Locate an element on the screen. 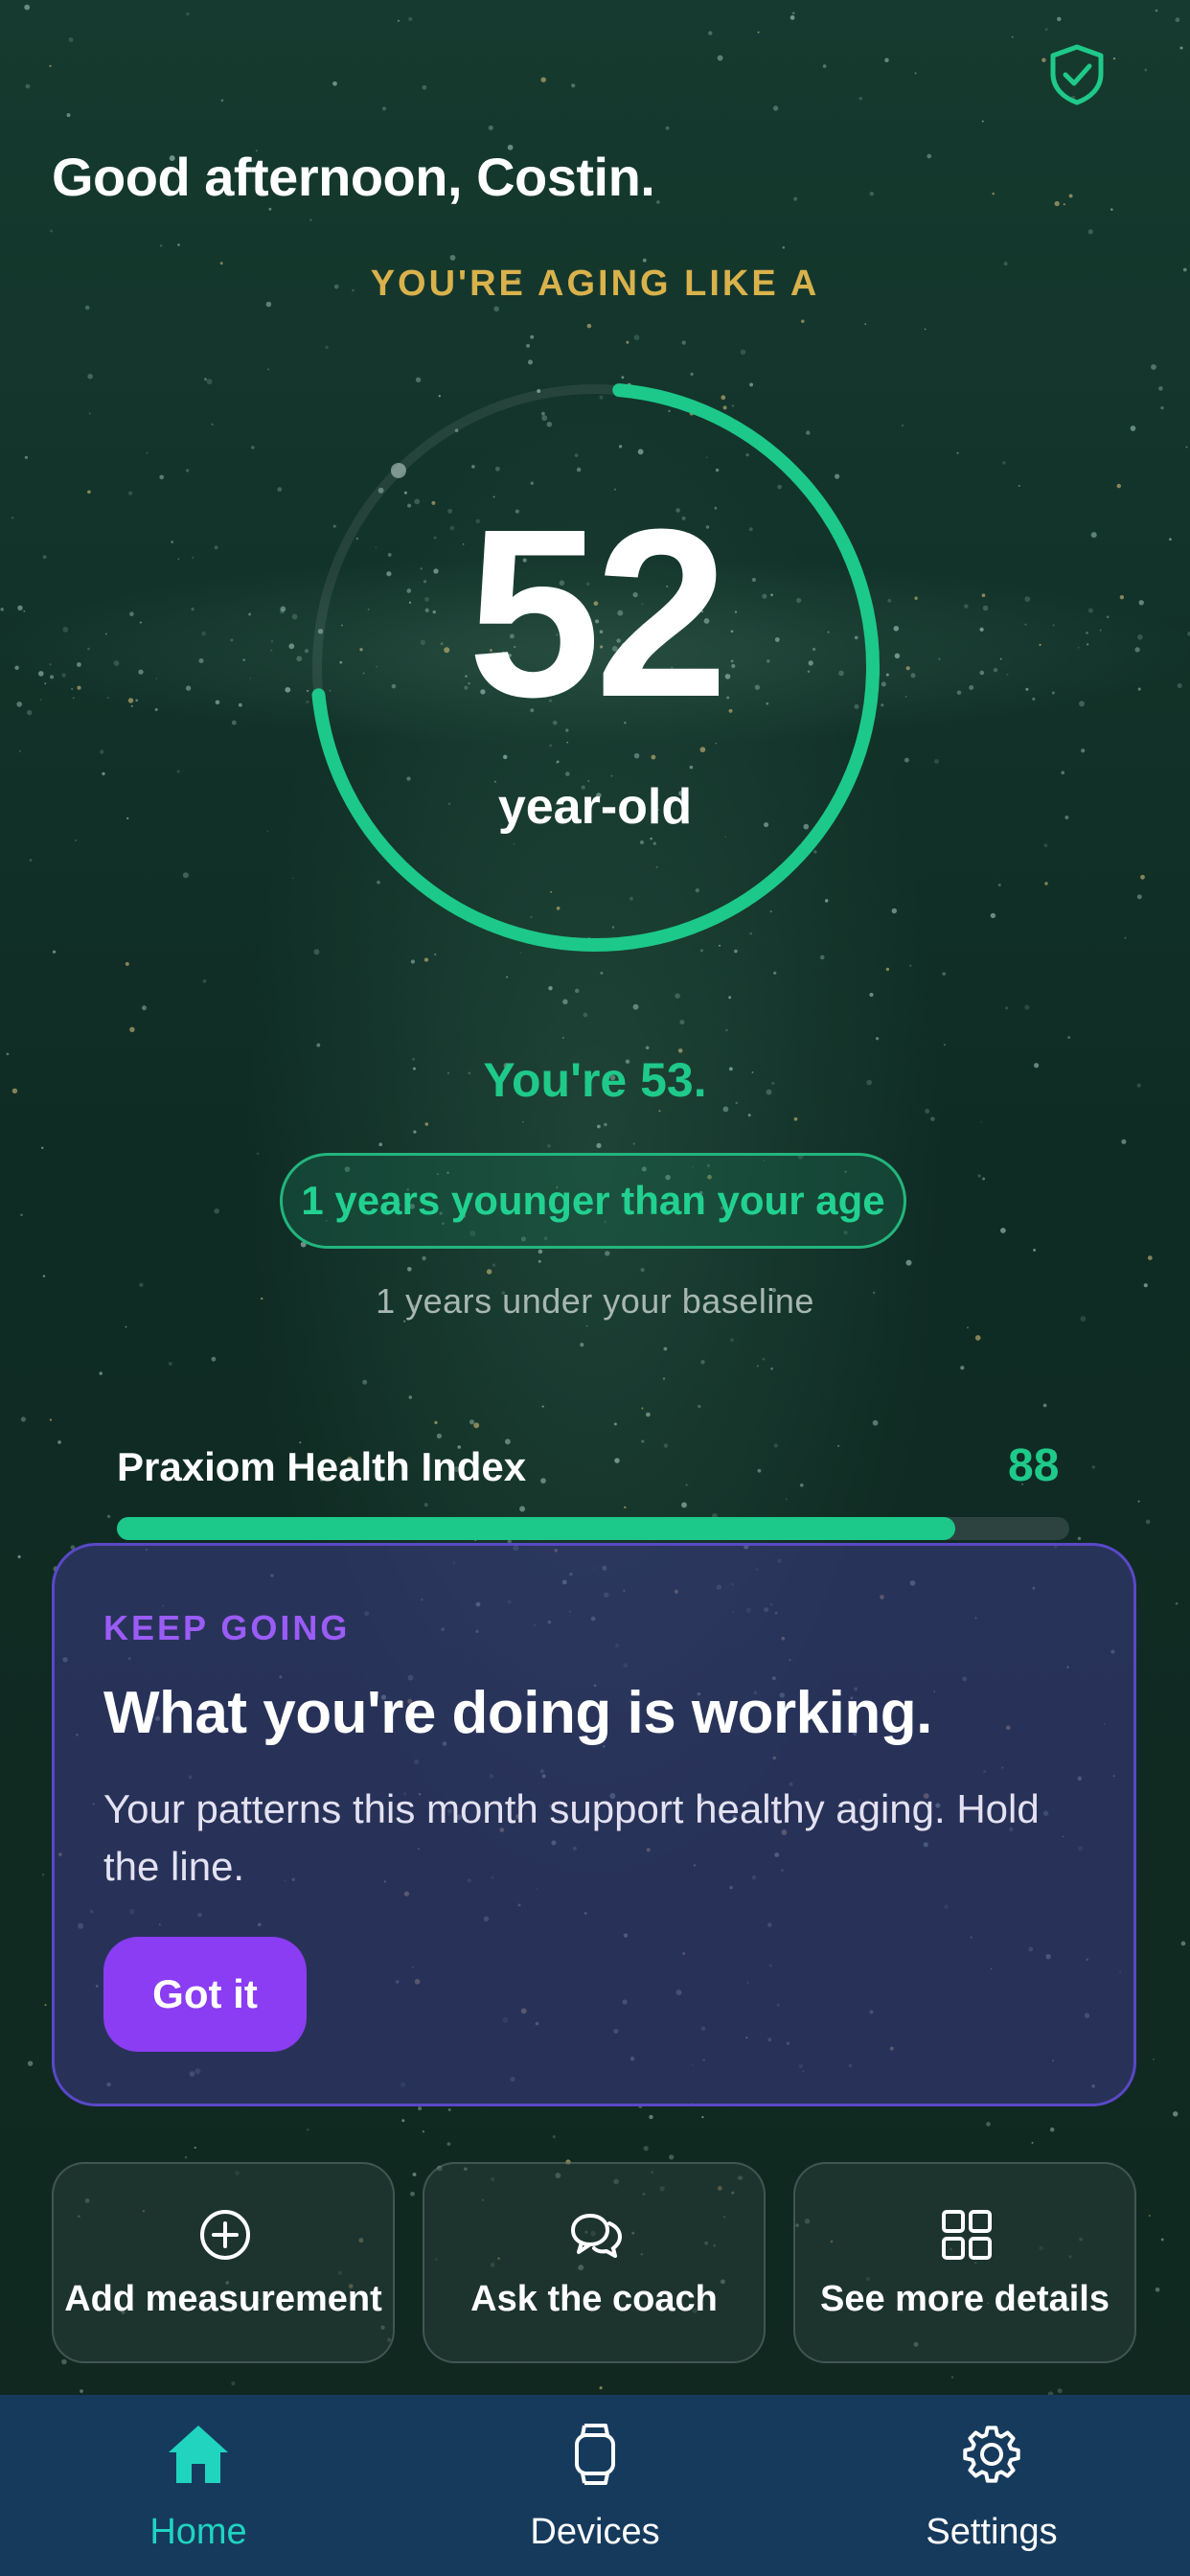 The width and height of the screenshot is (1190, 2576). card-title: What you're doing is working. is located at coordinates (517, 1713).